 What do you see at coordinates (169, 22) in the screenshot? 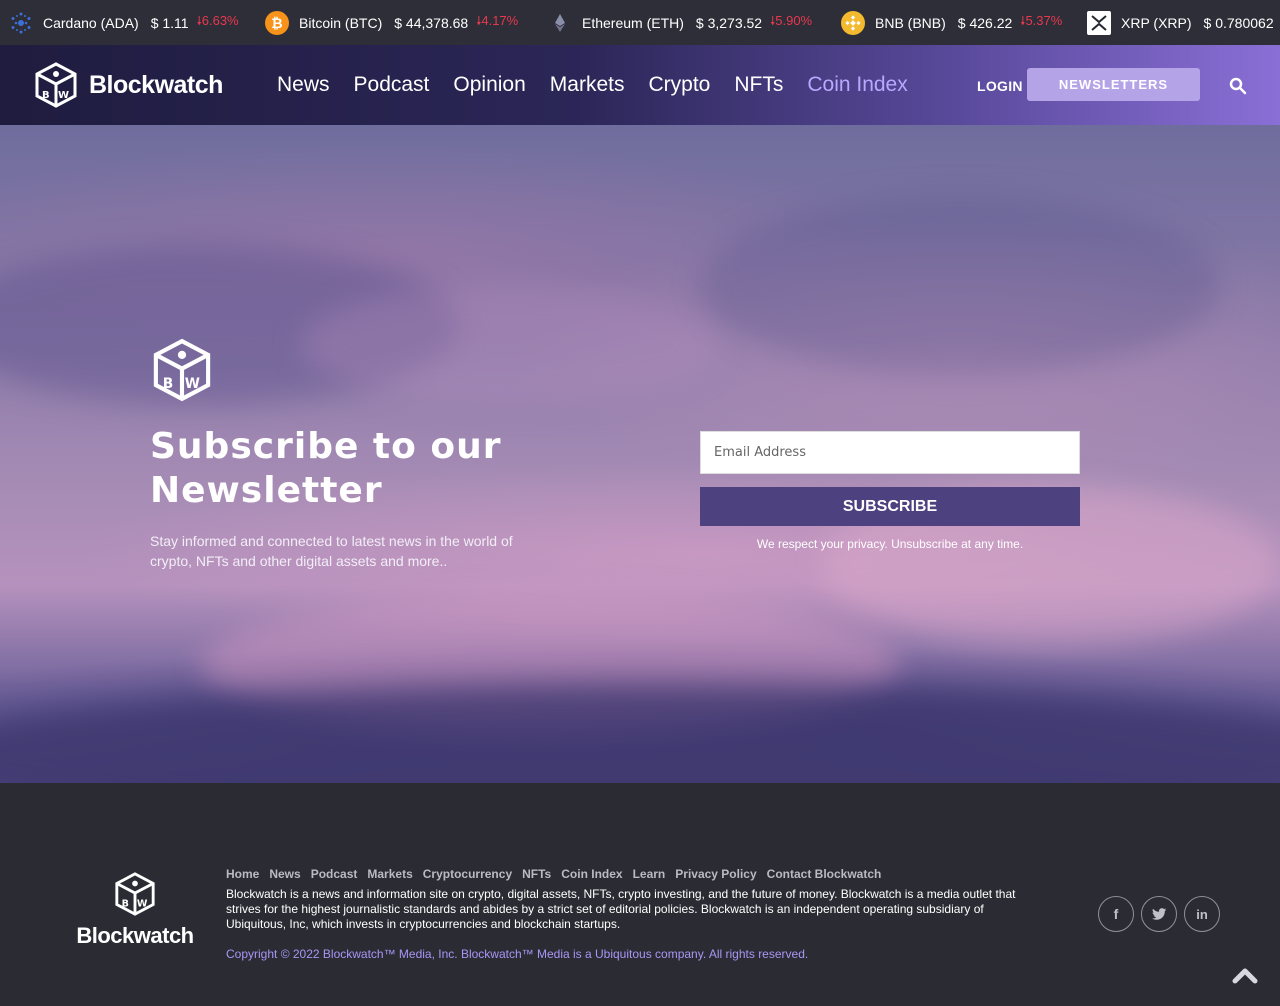
I see `ticker-price: $ 1.11` at bounding box center [169, 22].